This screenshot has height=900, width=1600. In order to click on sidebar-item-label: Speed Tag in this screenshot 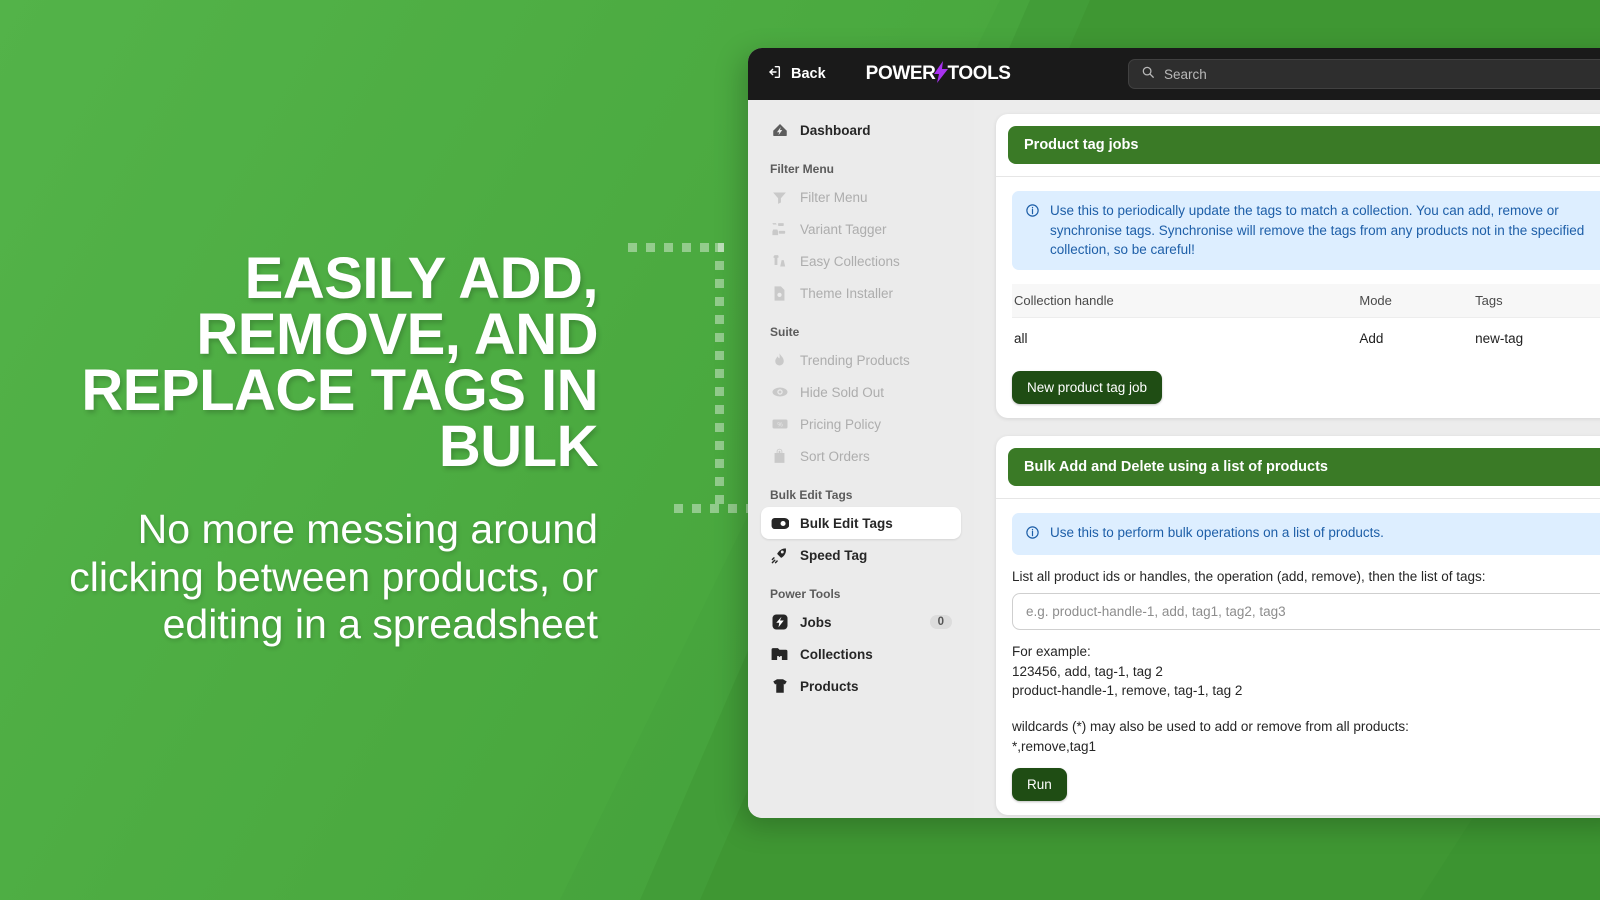, I will do `click(834, 555)`.